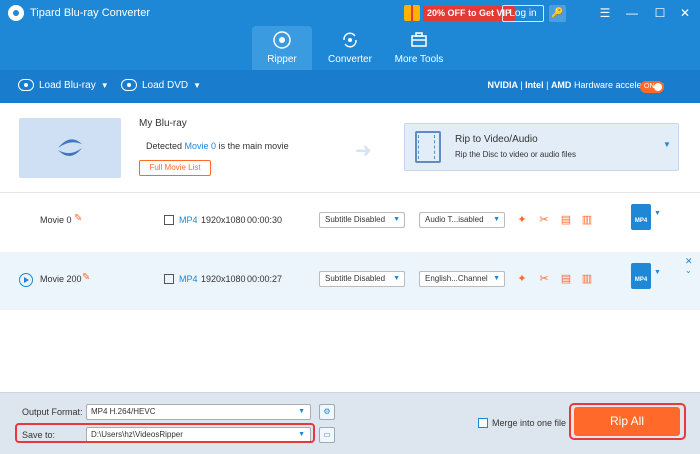  What do you see at coordinates (165, 85) in the screenshot?
I see `load-dvd-label: Load DVD` at bounding box center [165, 85].